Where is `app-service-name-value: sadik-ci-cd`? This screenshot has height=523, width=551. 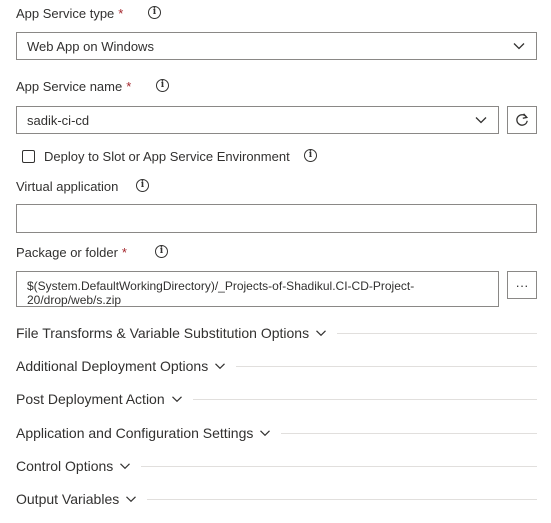 app-service-name-value: sadik-ci-cd is located at coordinates (58, 120).